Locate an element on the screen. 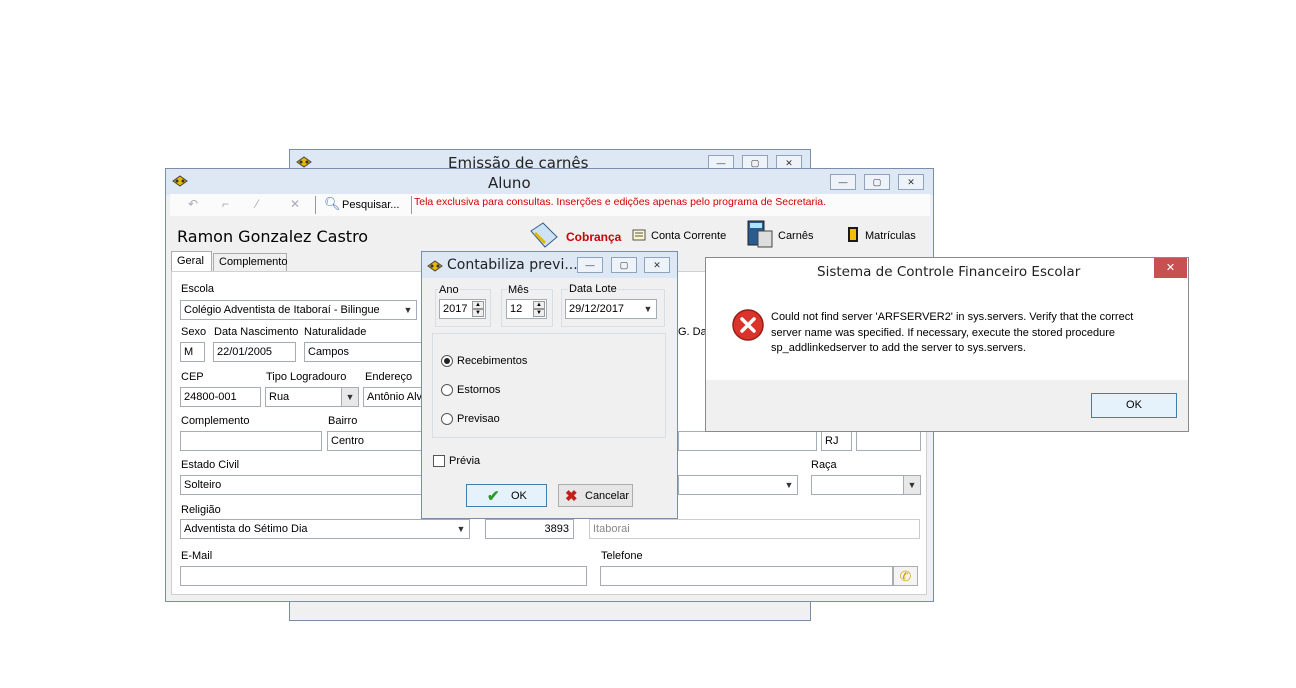  uf-extra-field is located at coordinates (888, 441).